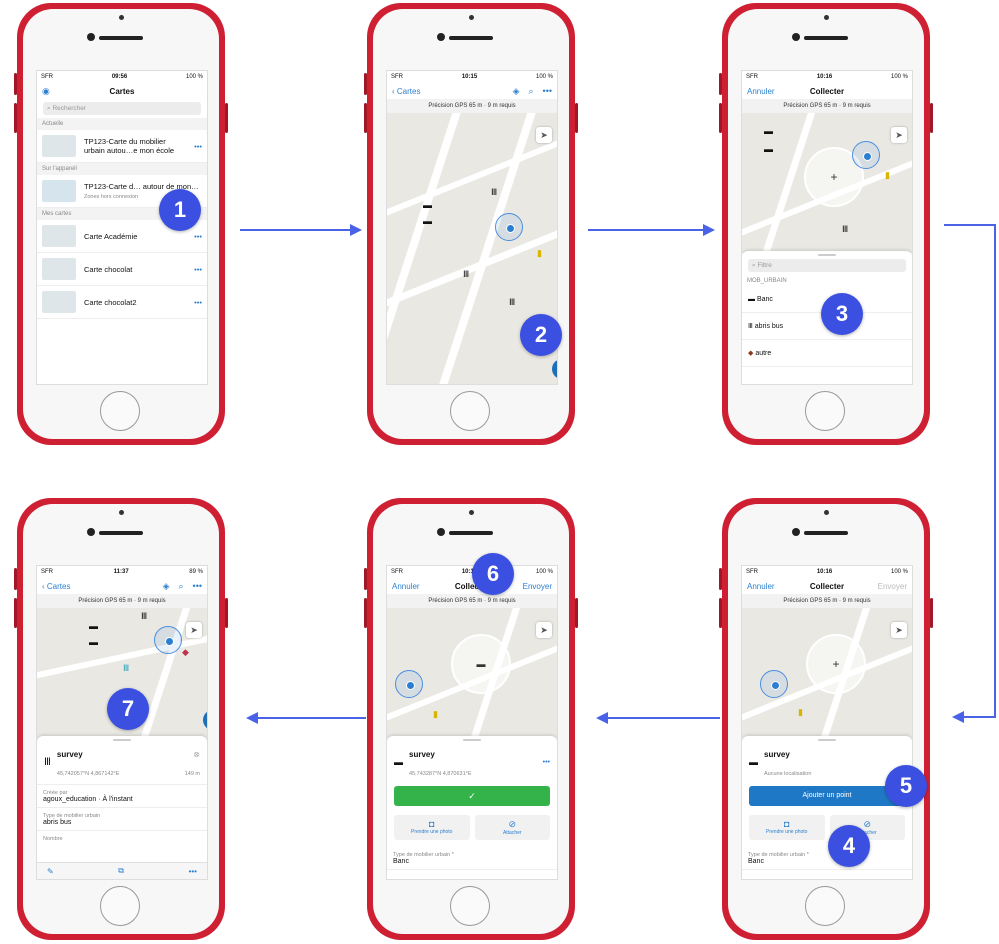  What do you see at coordinates (827, 796) in the screenshot?
I see `add-point-button: Ajouter un point` at bounding box center [827, 796].